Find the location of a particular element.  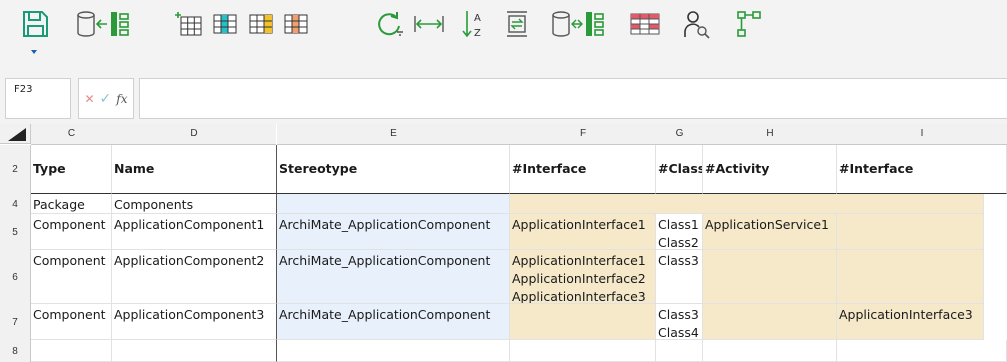

row-header-7: 7 is located at coordinates (15, 322).